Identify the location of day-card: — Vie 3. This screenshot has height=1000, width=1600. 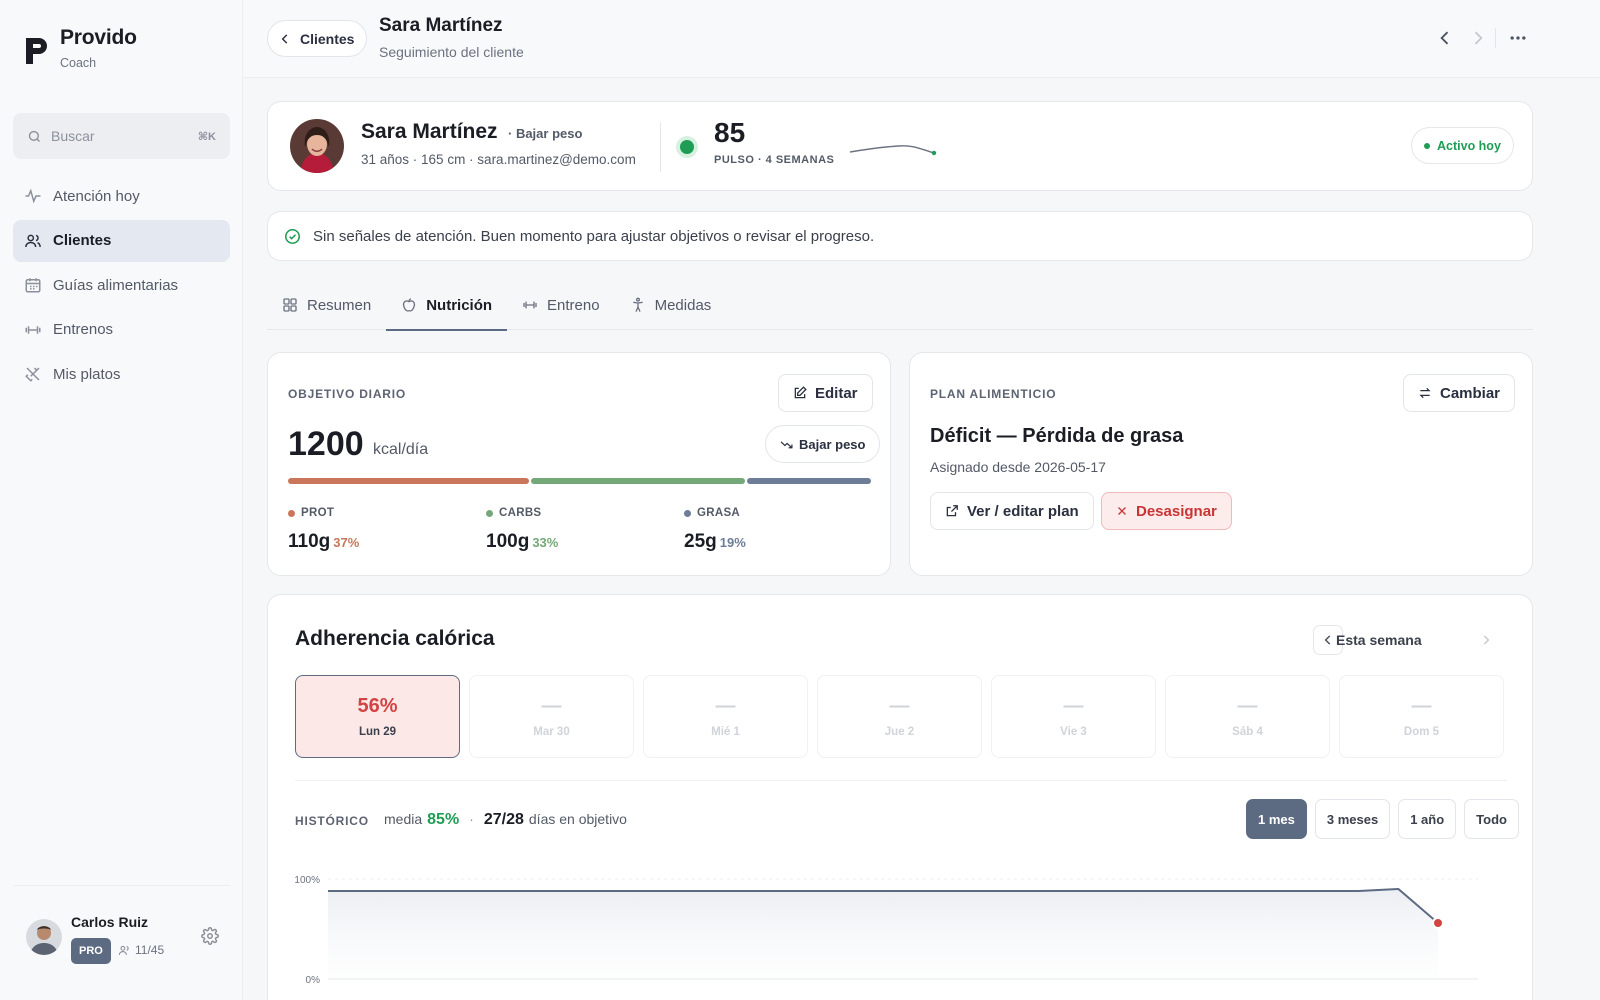
(1073, 716).